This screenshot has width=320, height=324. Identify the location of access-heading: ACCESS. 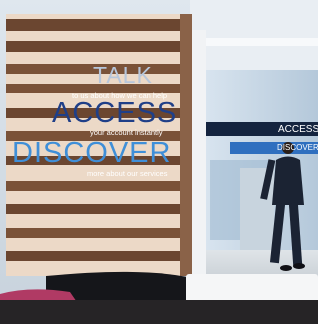
(115, 113).